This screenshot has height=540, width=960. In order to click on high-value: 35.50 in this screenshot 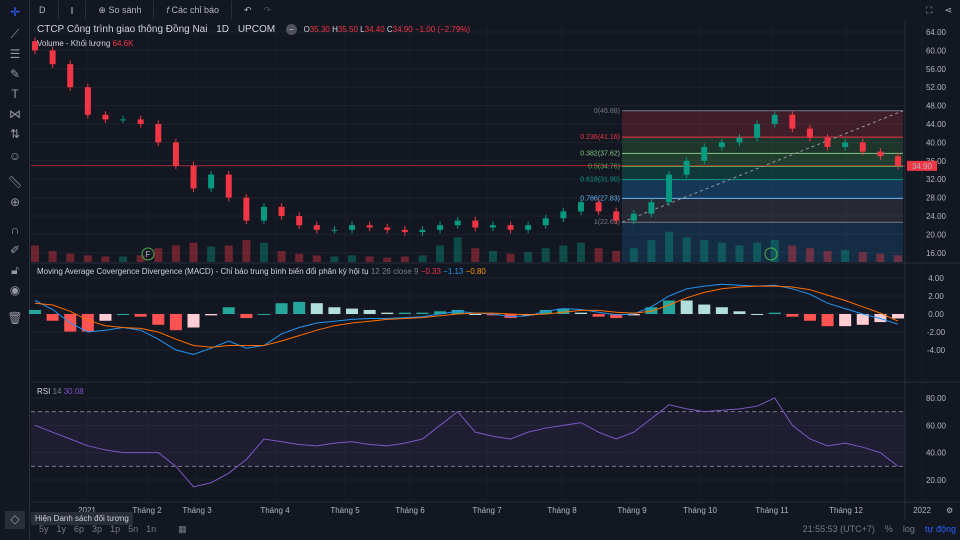, I will do `click(347, 29)`.